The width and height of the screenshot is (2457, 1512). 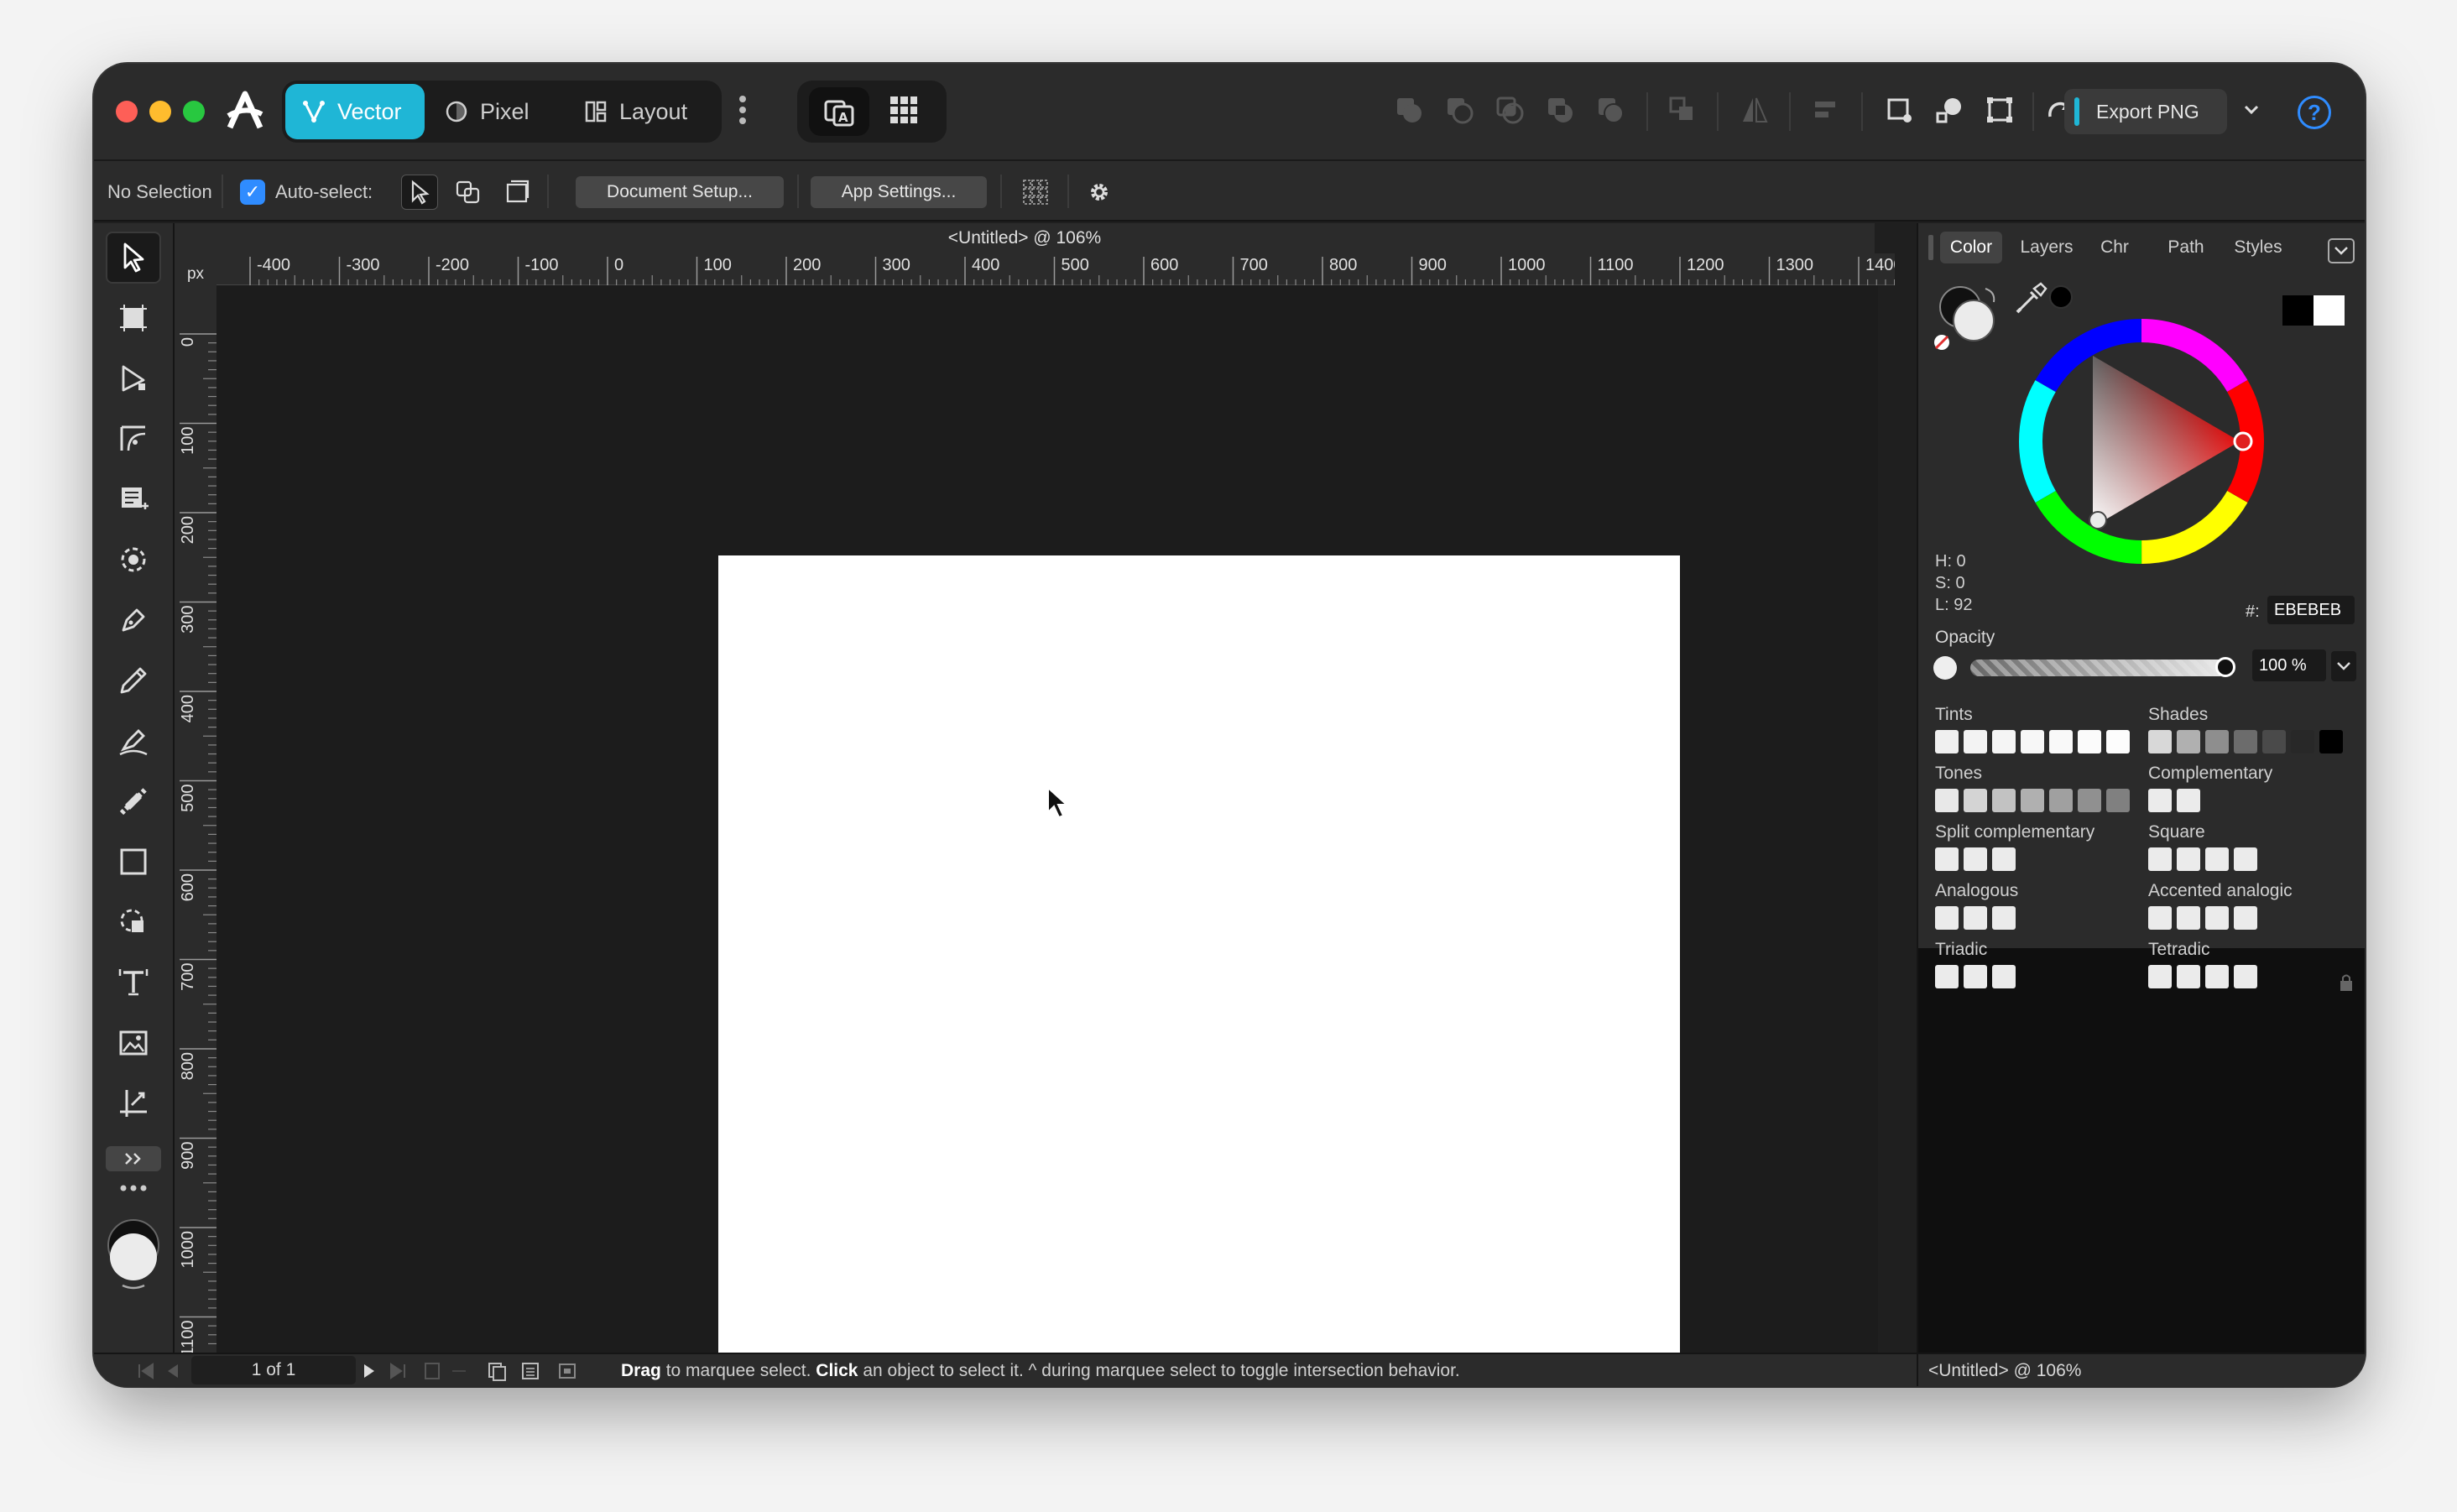 I want to click on xor-boolean-icon, so click(x=1560, y=110).